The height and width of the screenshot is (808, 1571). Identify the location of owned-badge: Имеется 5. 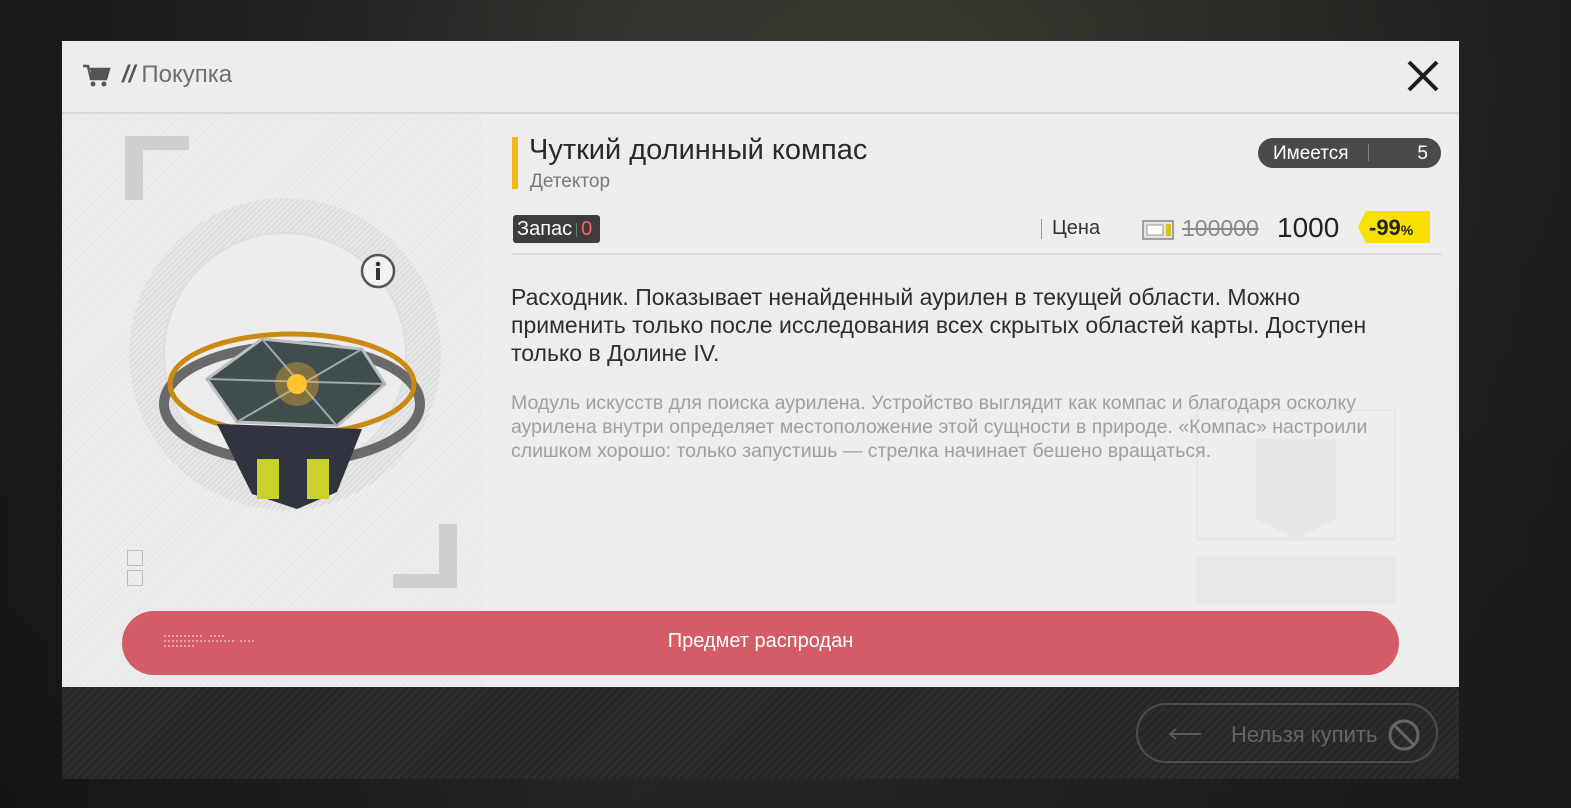
(1349, 153).